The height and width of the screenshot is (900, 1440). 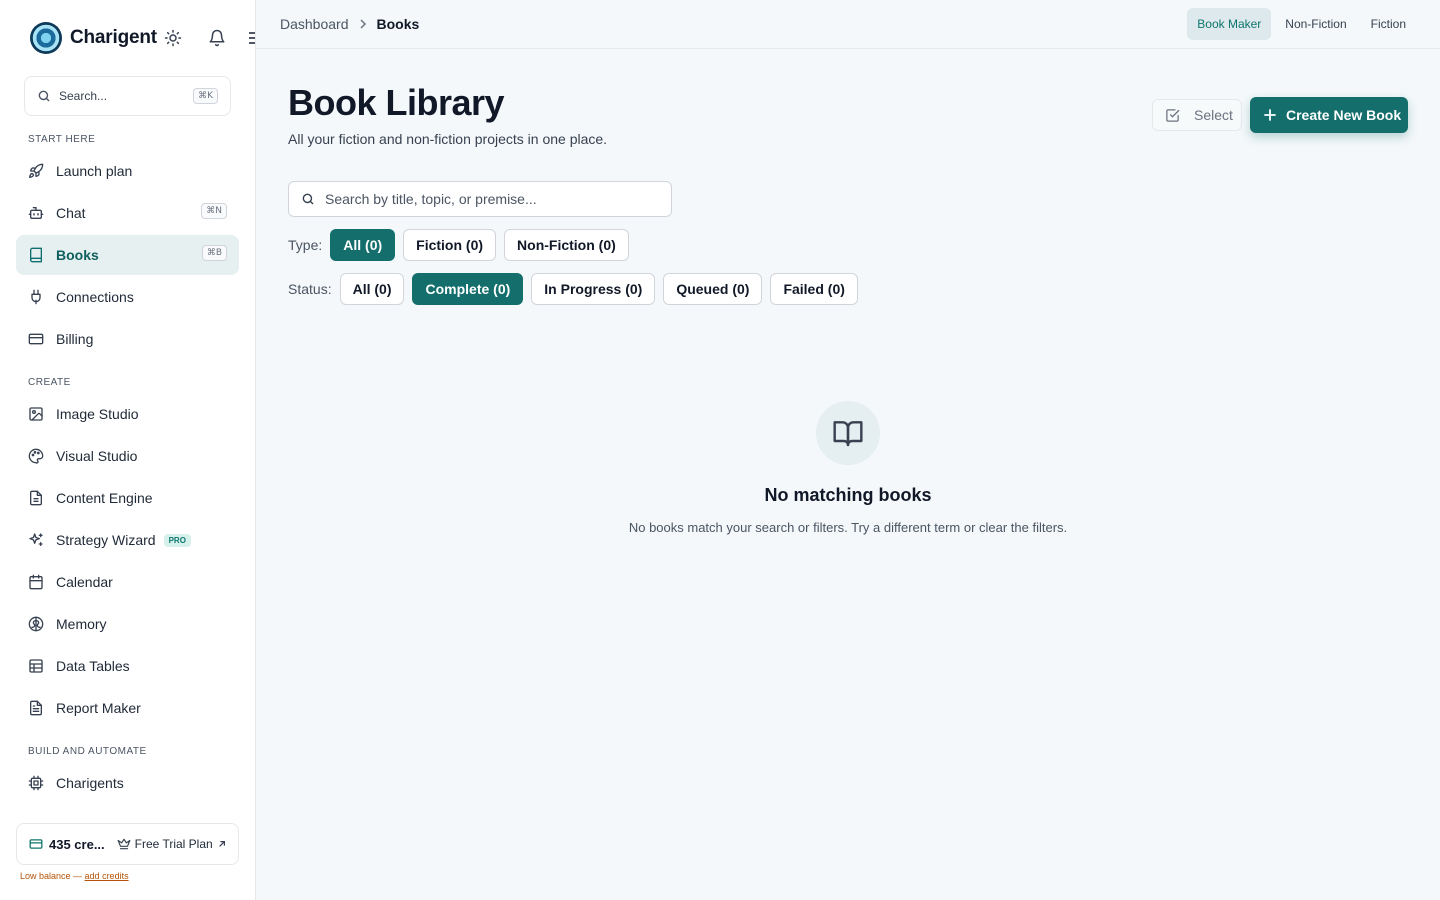 I want to click on image-icon, so click(x=36, y=414).